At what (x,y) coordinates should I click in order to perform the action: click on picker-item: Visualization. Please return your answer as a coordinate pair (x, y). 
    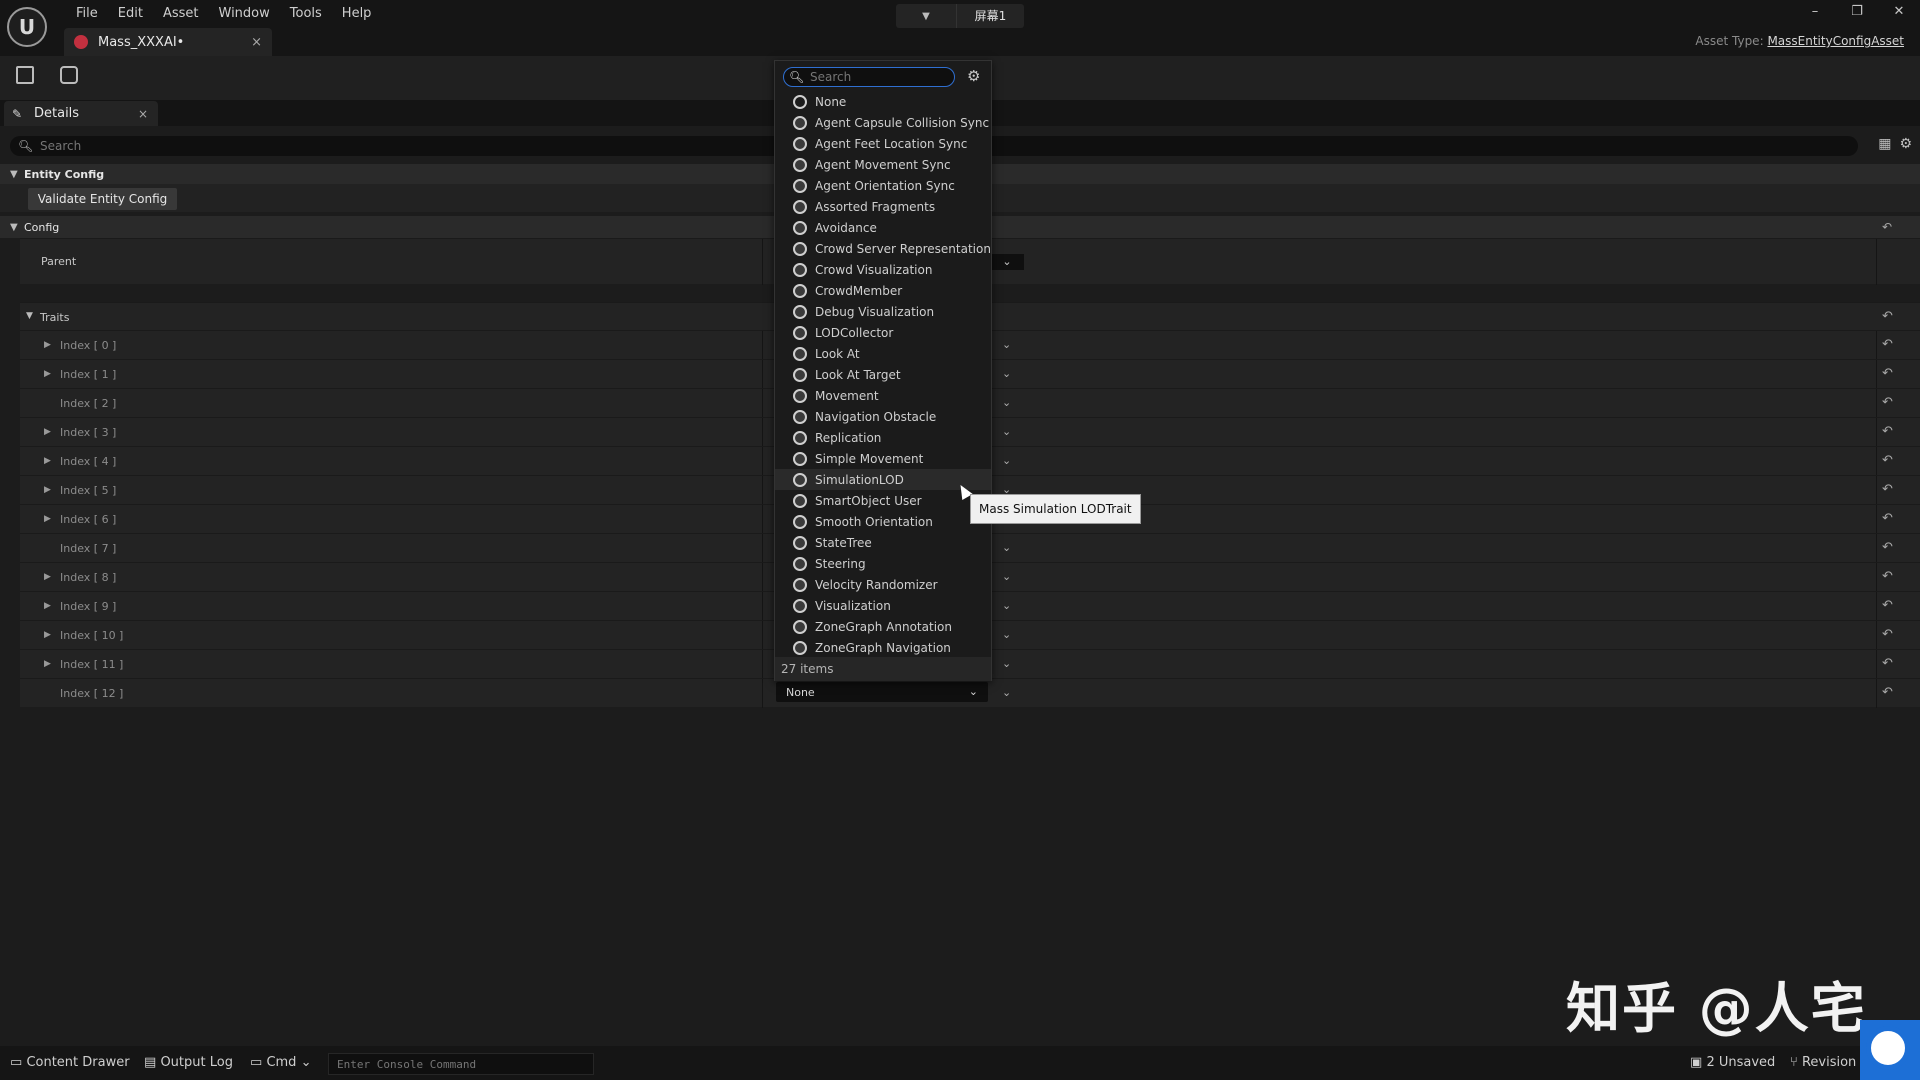
    Looking at the image, I should click on (883, 605).